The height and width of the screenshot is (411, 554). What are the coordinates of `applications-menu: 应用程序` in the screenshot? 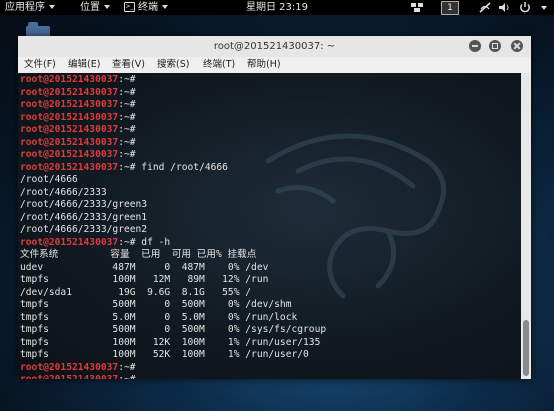 It's located at (30, 7).